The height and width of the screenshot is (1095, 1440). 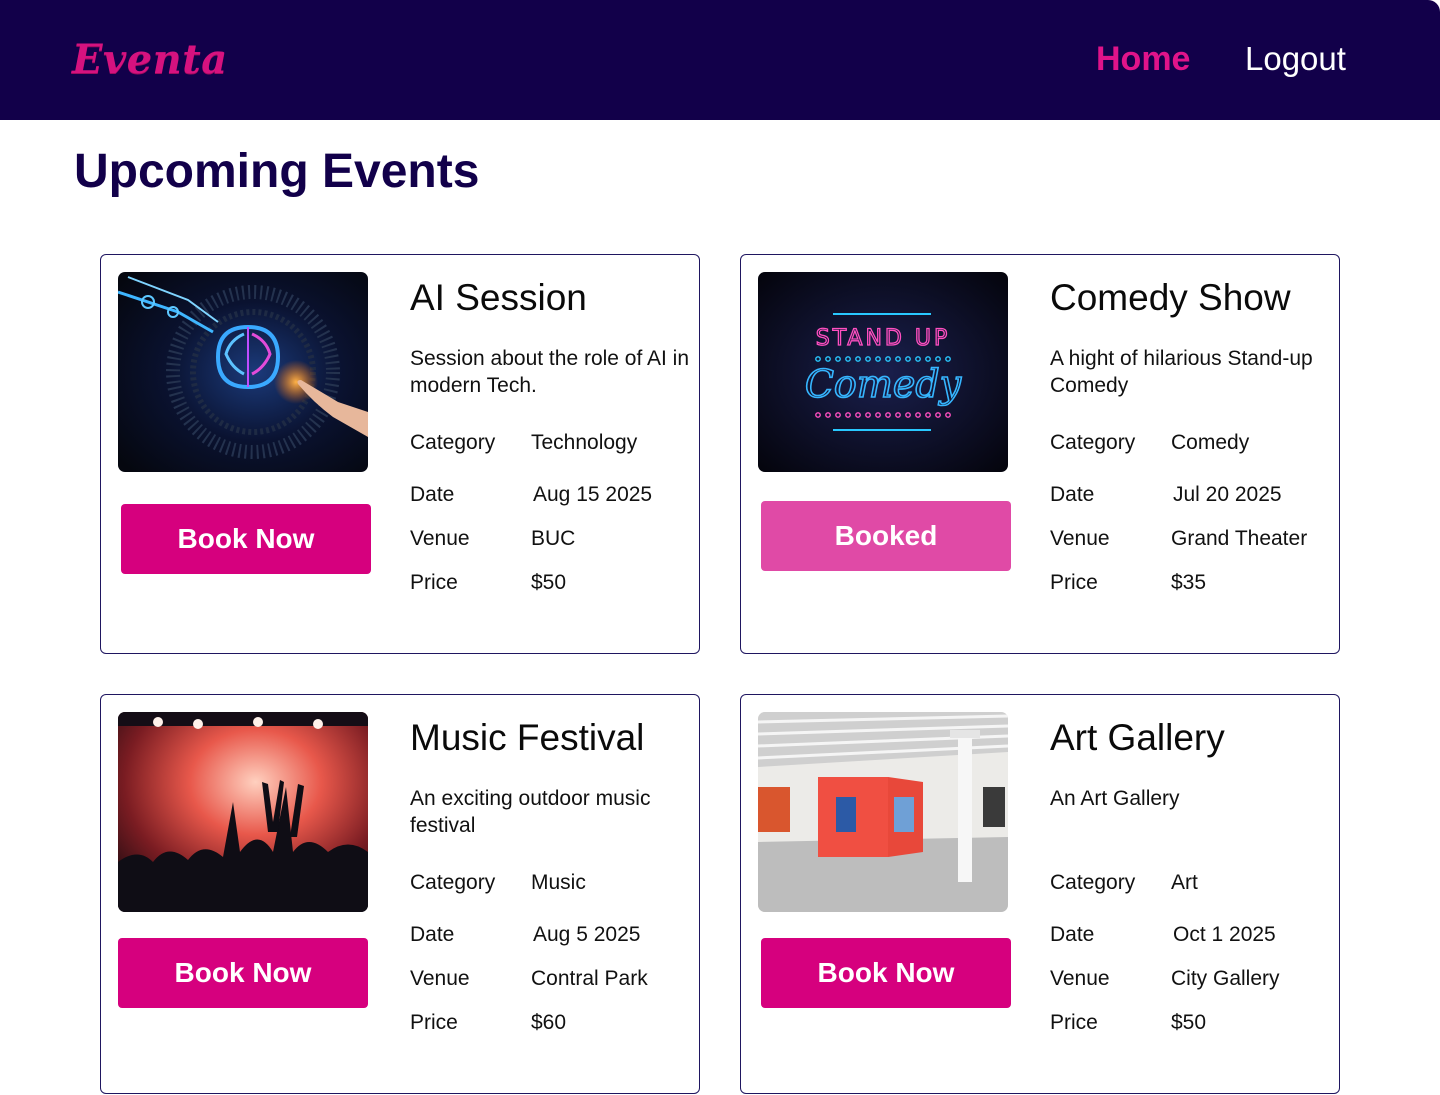 I want to click on venue-value: Grand Theater, so click(x=1239, y=538).